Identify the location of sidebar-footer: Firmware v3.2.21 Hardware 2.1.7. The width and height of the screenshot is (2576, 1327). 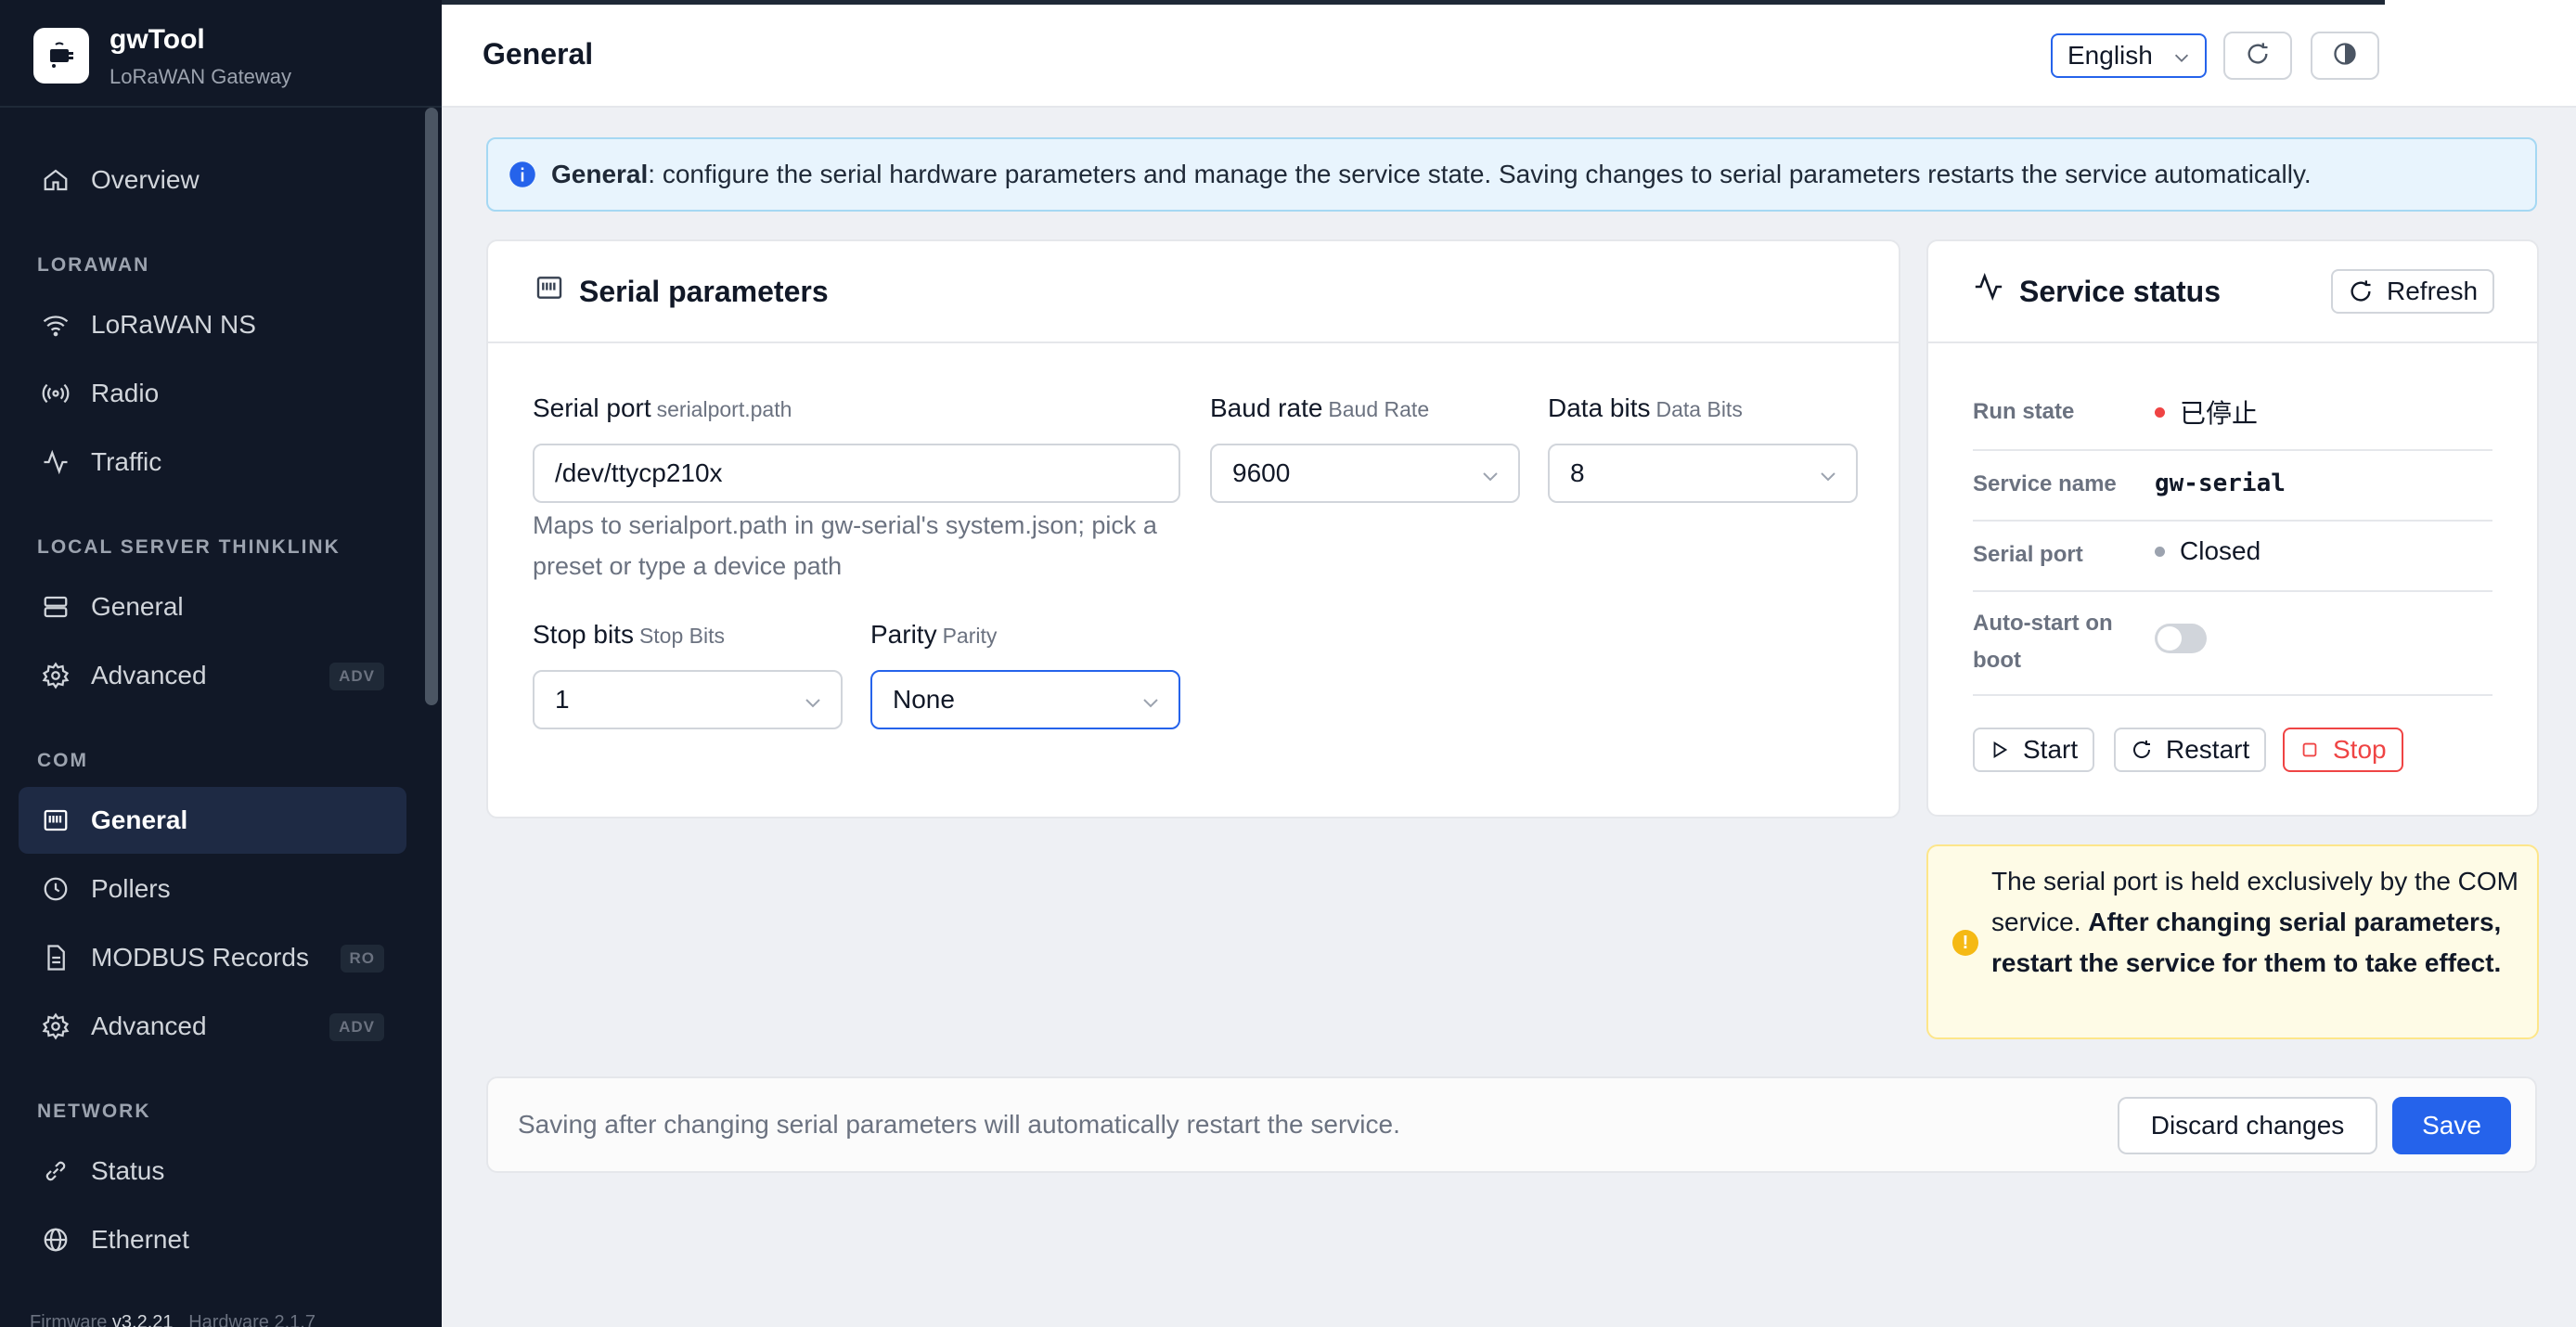
(173, 1319).